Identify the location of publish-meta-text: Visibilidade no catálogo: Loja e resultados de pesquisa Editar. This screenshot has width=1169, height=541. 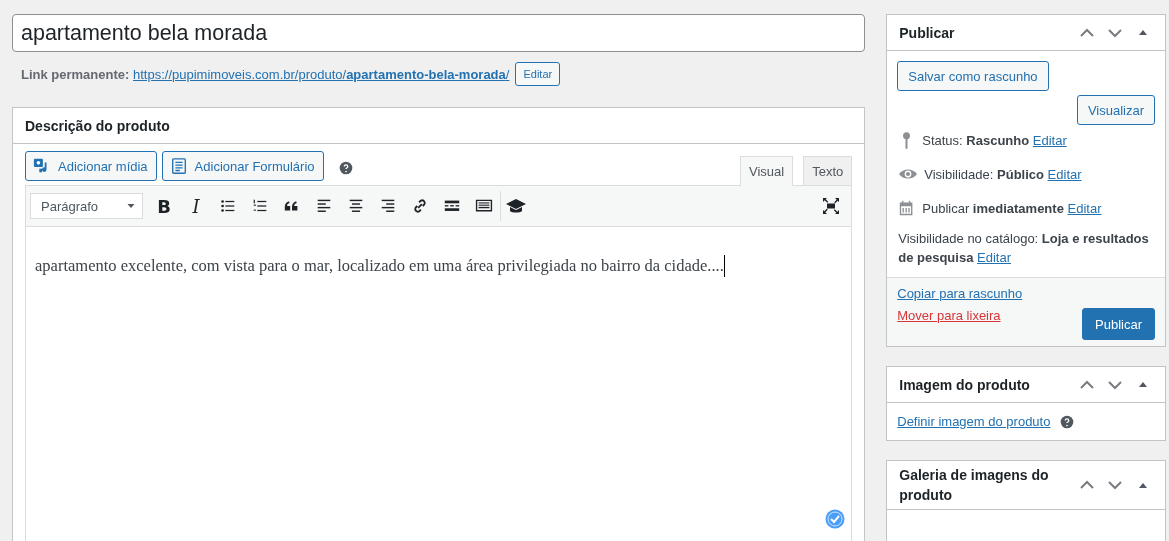
(1024, 248).